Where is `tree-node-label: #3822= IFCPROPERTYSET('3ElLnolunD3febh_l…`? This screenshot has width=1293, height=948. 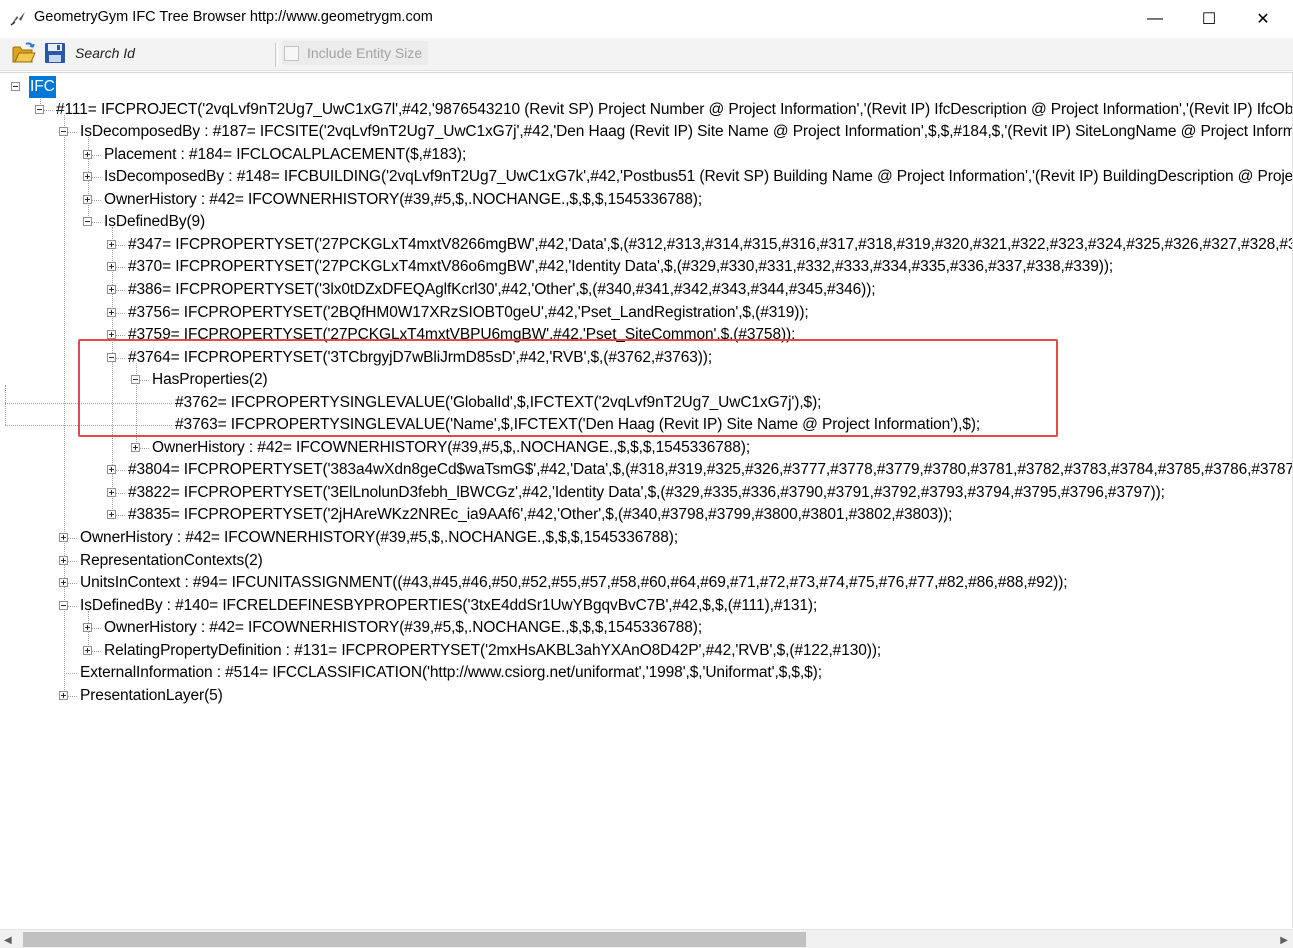
tree-node-label: #3822= IFCPROPERTYSET('3ElLnolunD3febh_l… is located at coordinates (646, 492).